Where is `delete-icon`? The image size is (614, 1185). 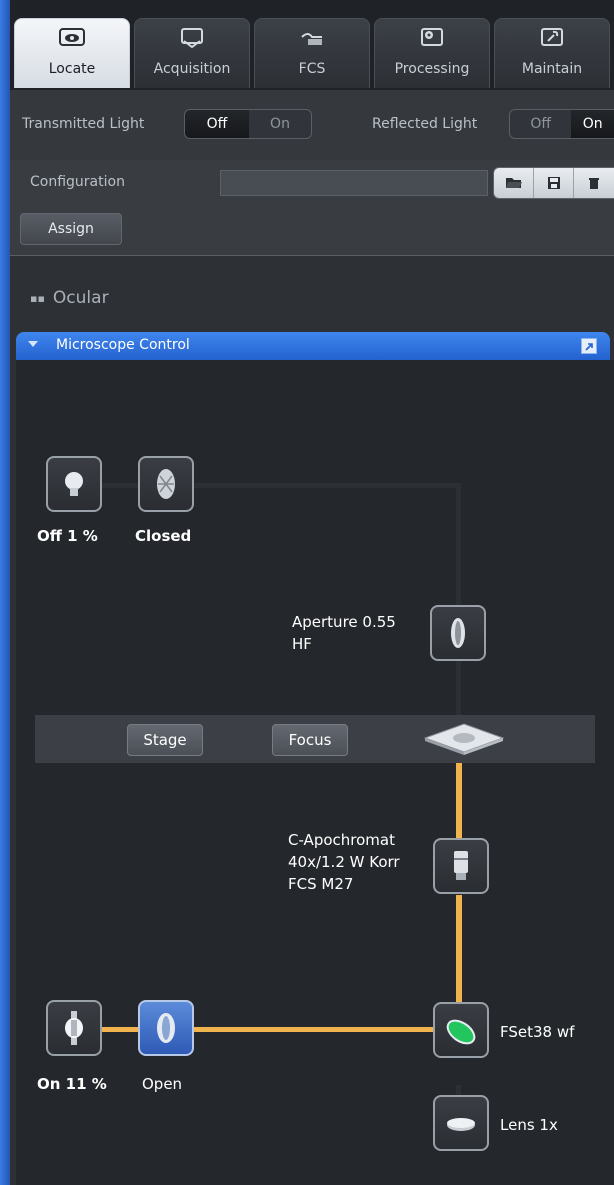 delete-icon is located at coordinates (594, 183).